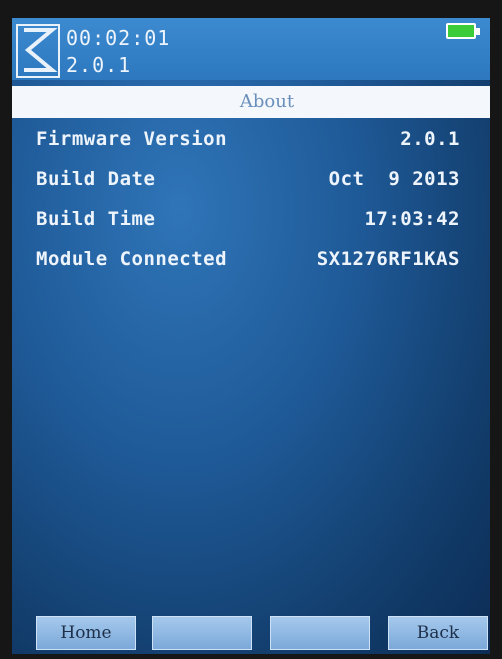 This screenshot has width=502, height=659. Describe the element at coordinates (41, 50) in the screenshot. I see `s-logo-icon` at that location.